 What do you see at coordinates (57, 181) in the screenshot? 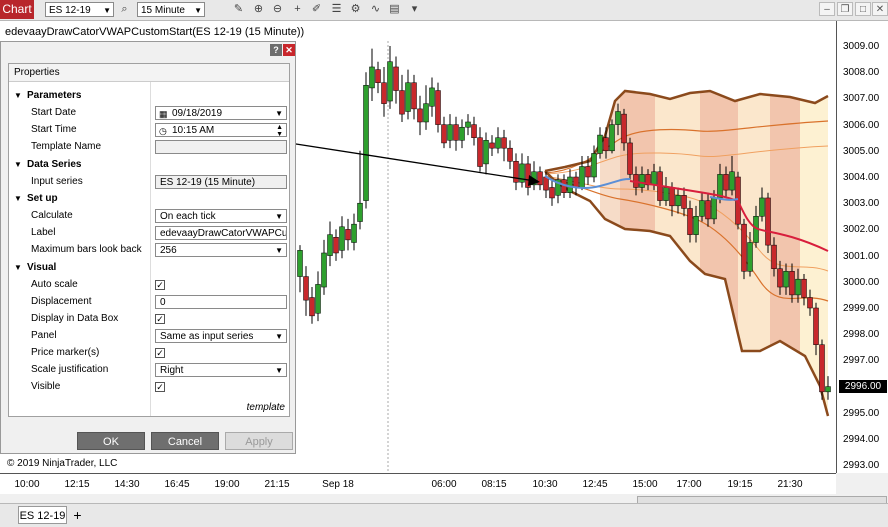
I see `input-series-label: Input series` at bounding box center [57, 181].